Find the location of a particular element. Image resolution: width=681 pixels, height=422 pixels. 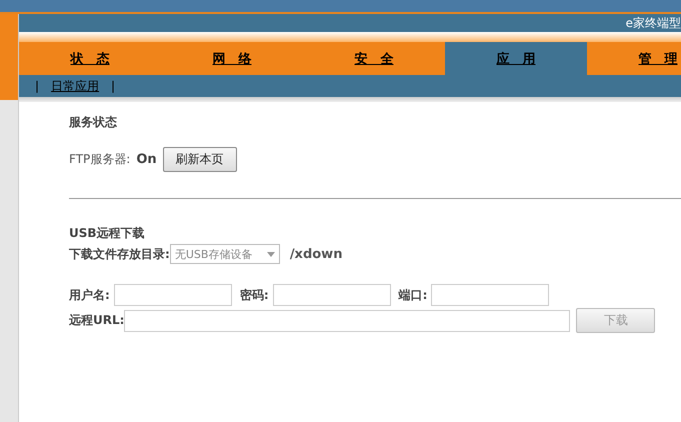

section-heading: USB远程下载 is located at coordinates (107, 233).